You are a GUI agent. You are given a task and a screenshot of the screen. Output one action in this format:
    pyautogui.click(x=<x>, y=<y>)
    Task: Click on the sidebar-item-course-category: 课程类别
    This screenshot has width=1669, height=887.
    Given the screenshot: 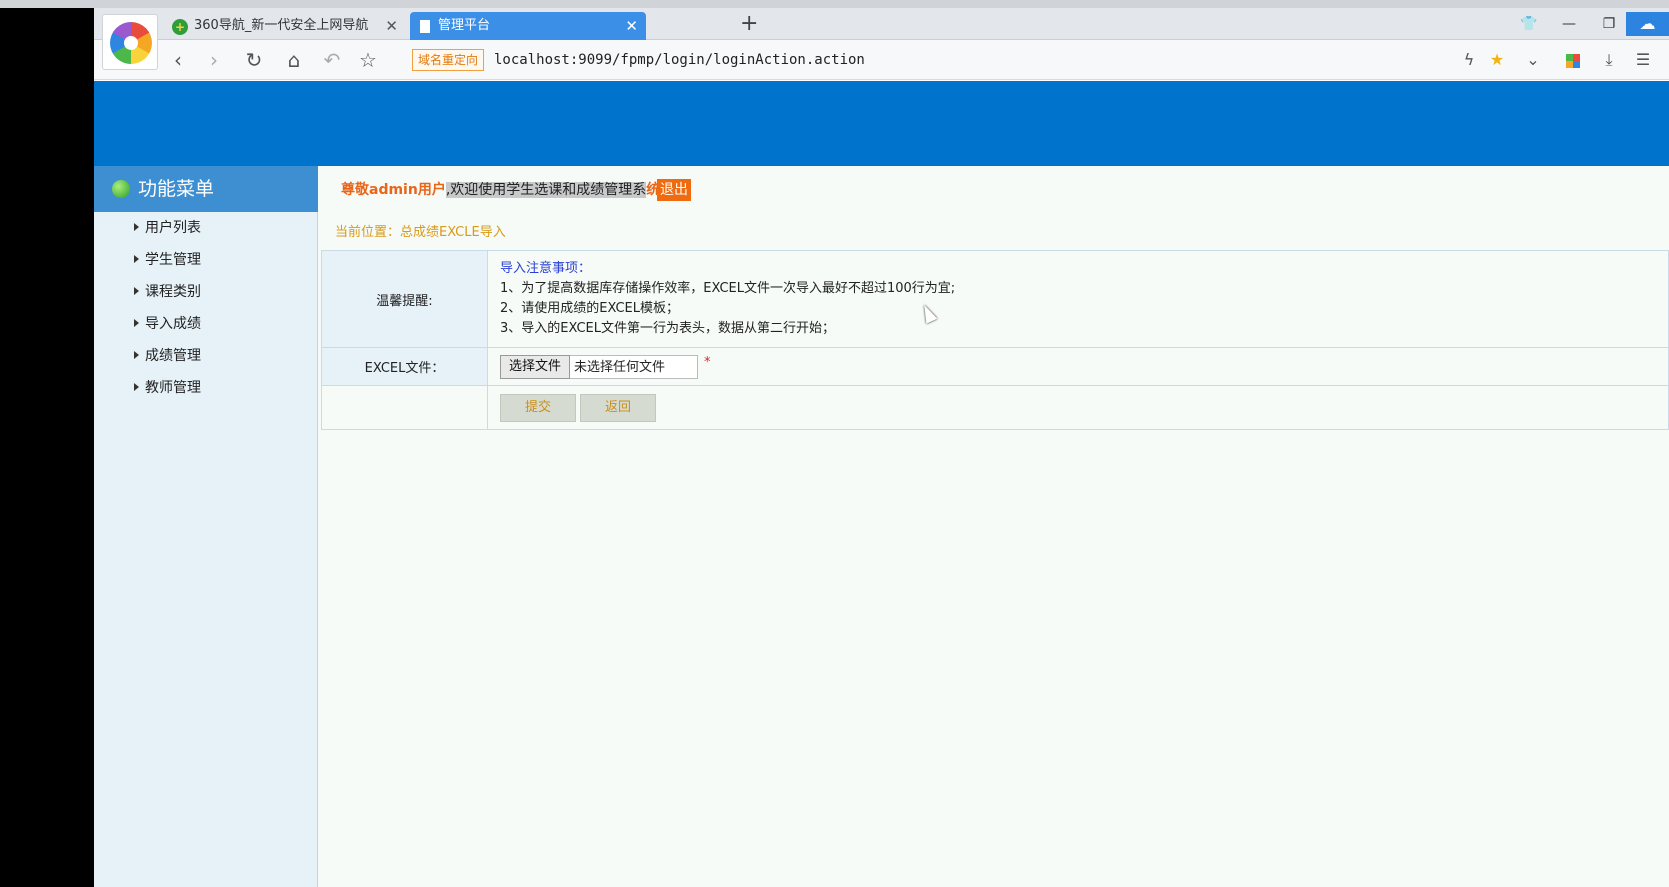 What is the action you would take?
    pyautogui.click(x=167, y=292)
    